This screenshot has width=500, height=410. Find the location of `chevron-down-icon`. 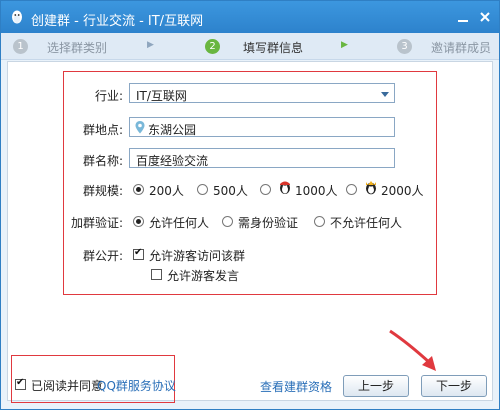

chevron-down-icon is located at coordinates (385, 94).